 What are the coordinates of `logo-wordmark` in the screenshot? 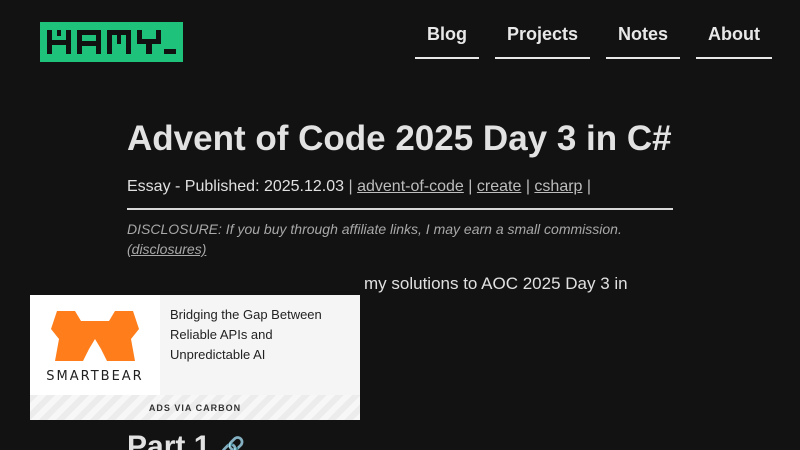 It's located at (111, 42).